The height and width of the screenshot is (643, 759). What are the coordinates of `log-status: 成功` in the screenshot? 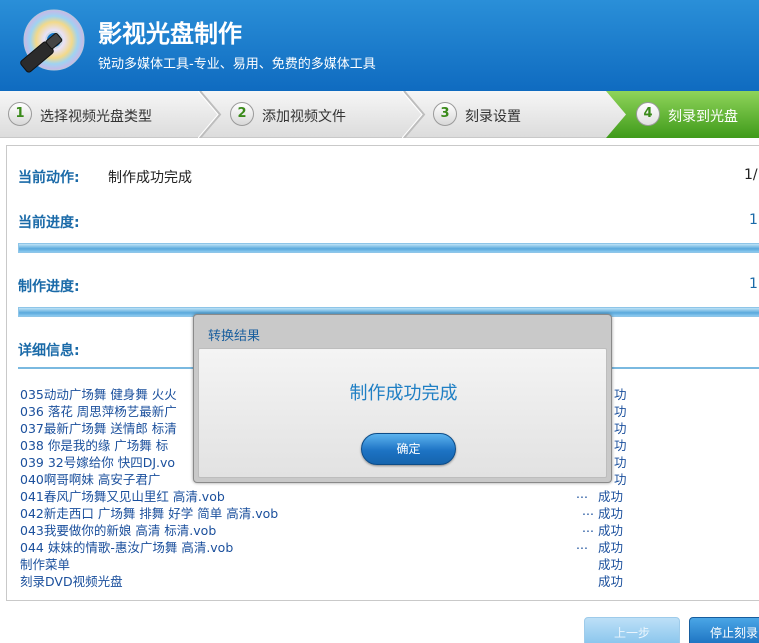 It's located at (611, 581).